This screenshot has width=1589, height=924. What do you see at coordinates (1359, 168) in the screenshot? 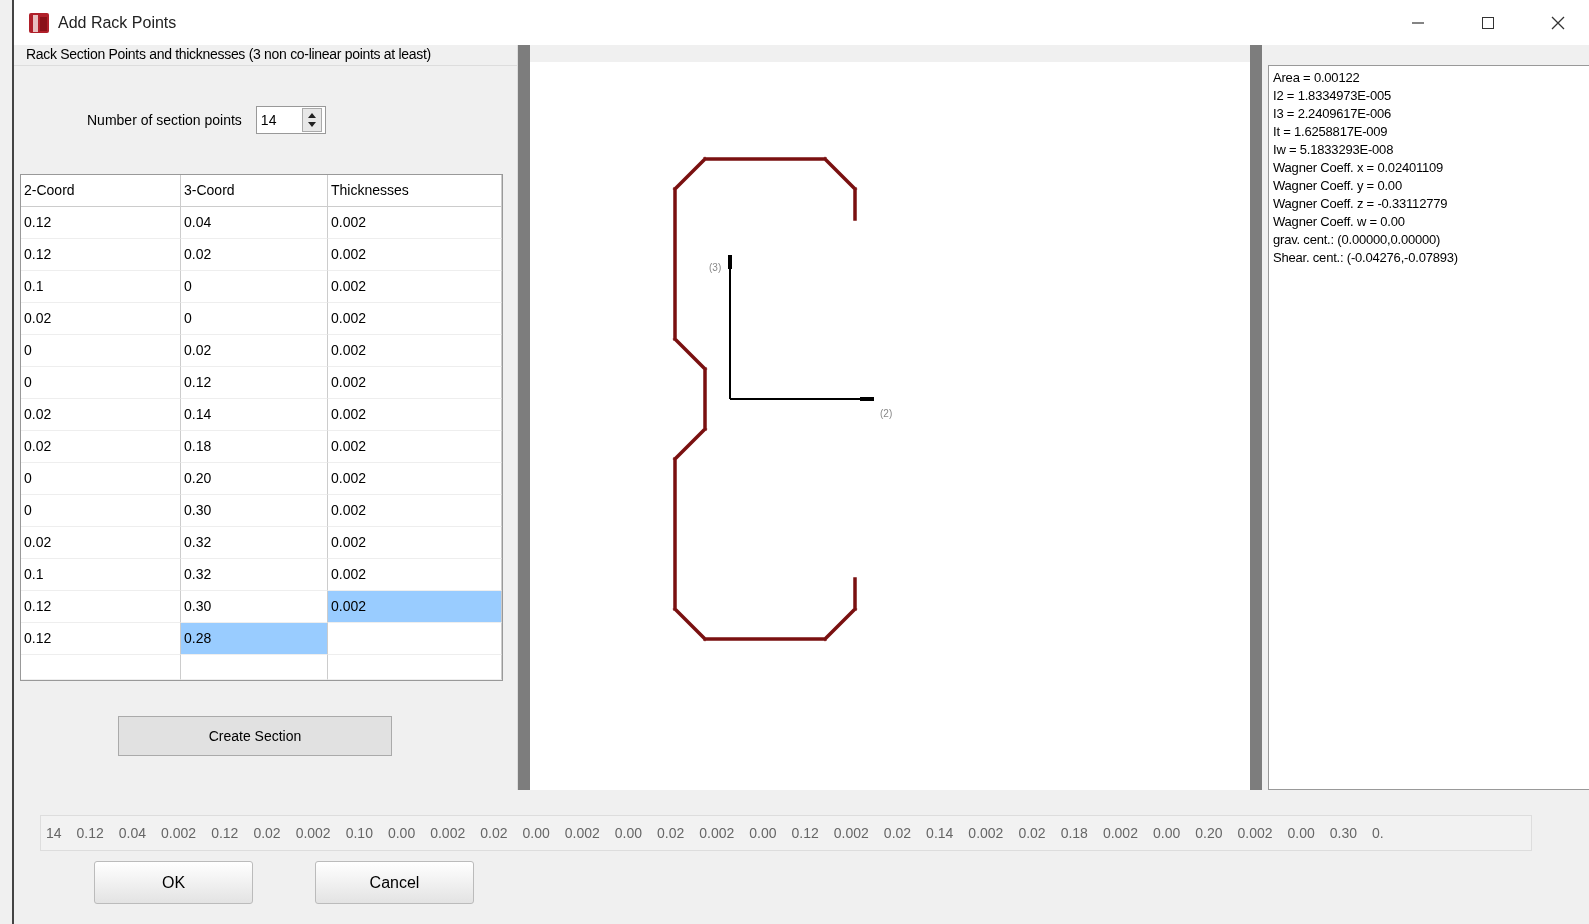
I see `property-line: Wagner Coeff. x = 0.02401109` at bounding box center [1359, 168].